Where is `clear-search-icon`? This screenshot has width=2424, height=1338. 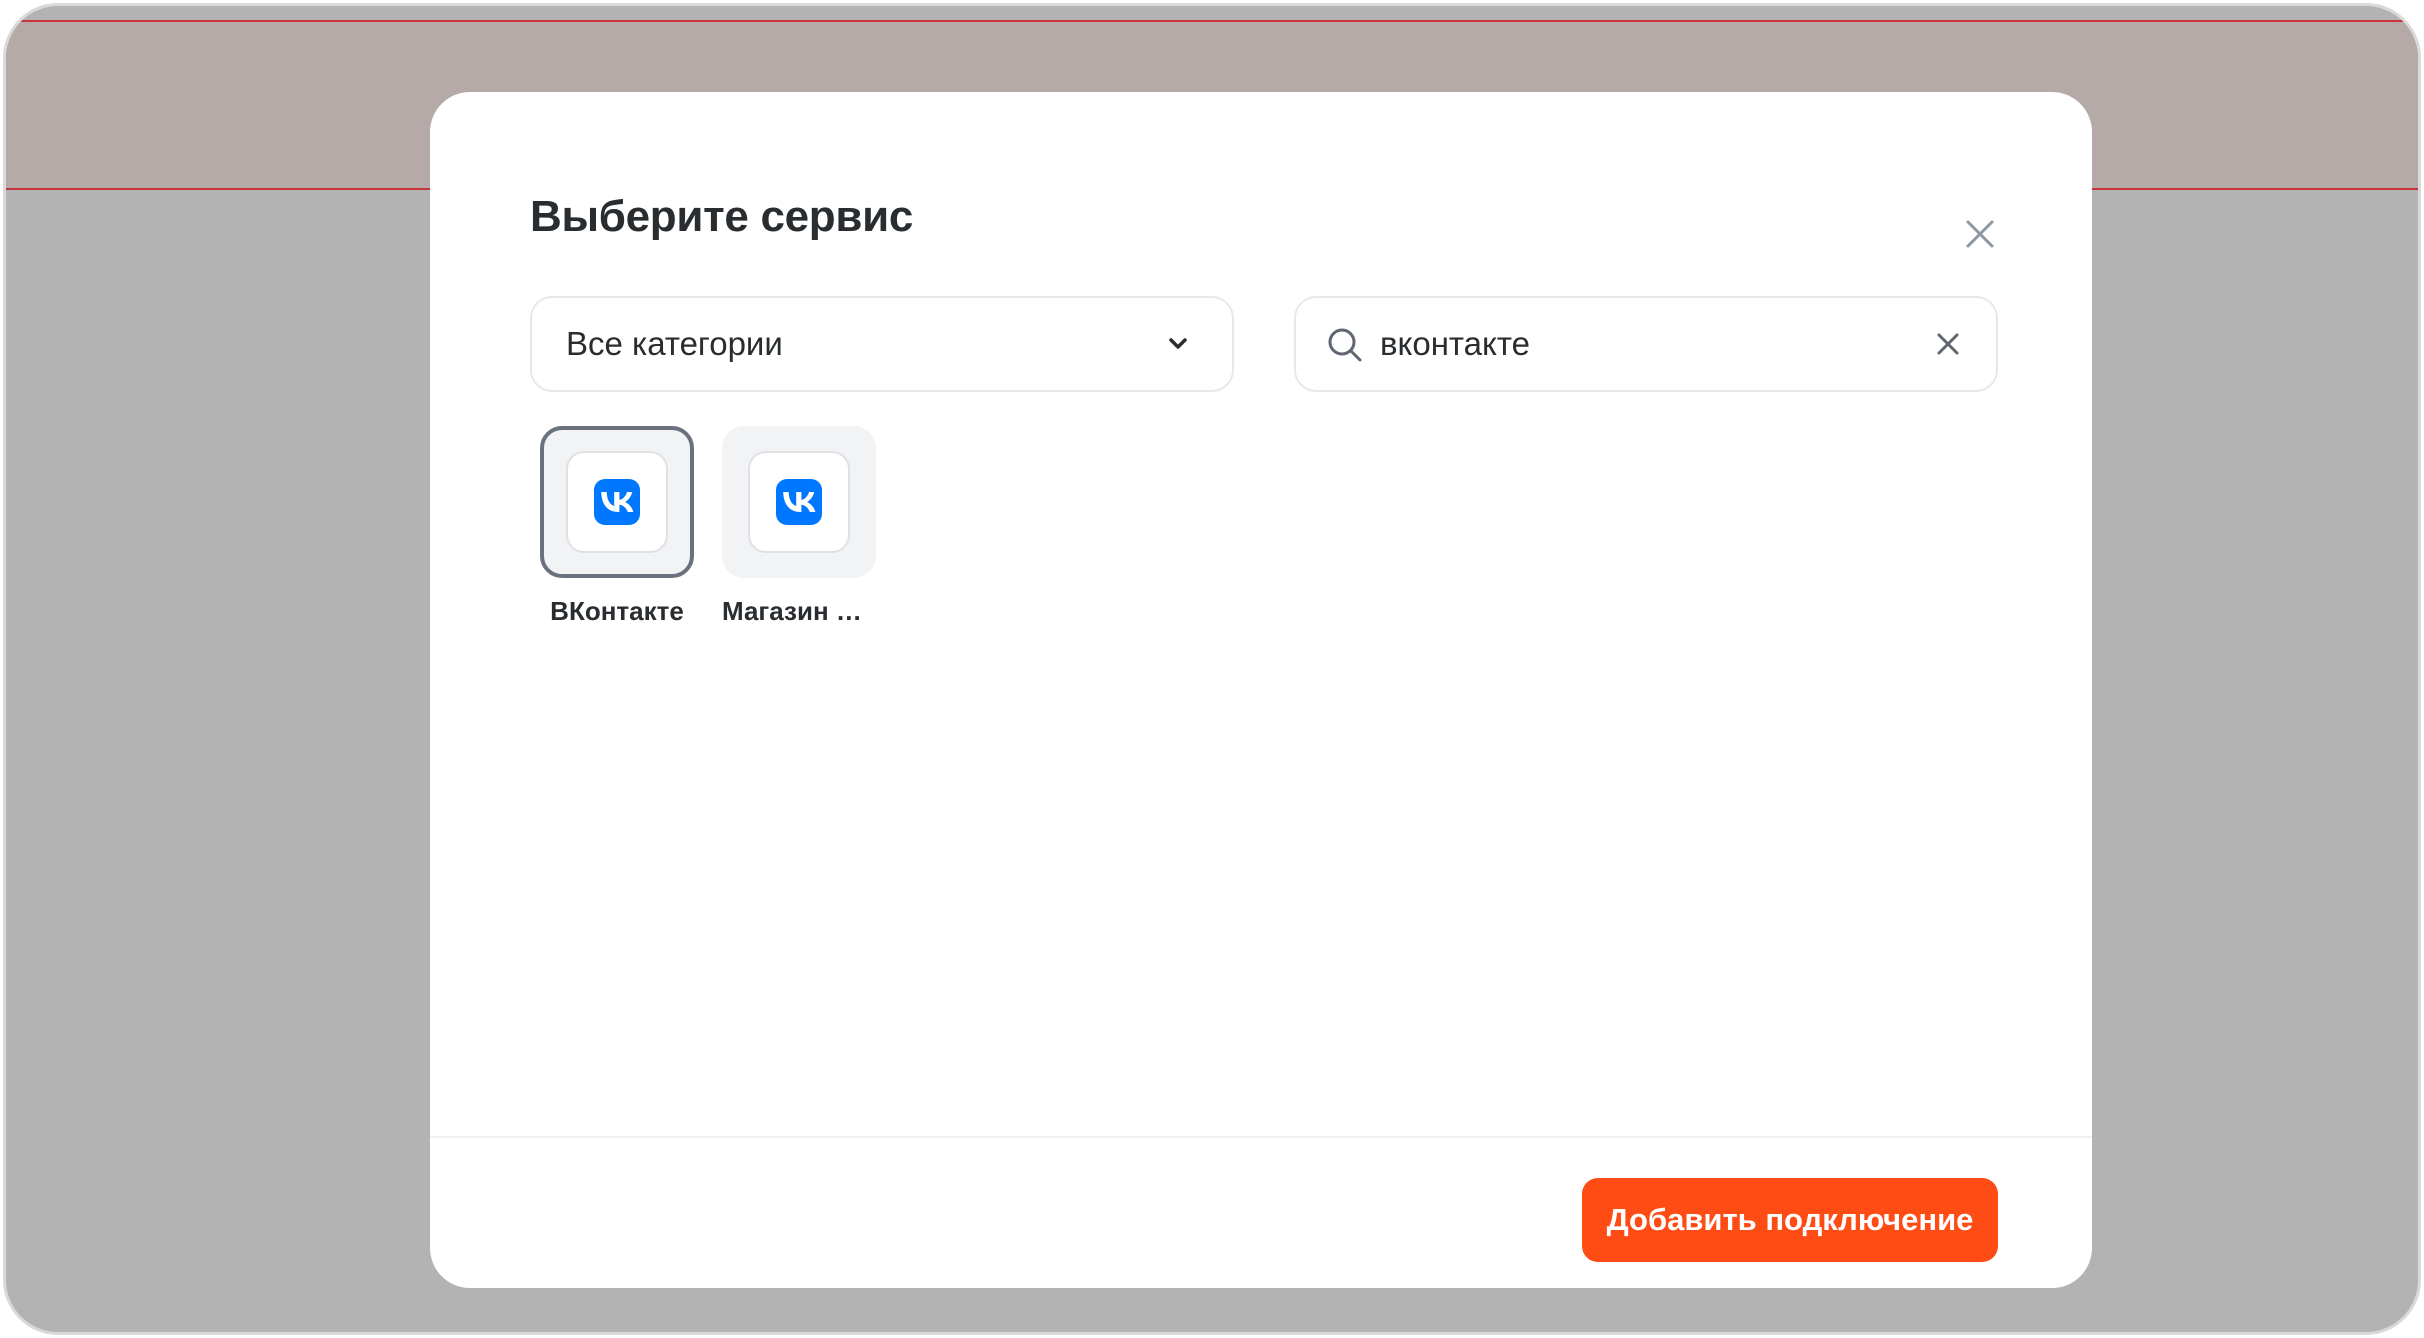 clear-search-icon is located at coordinates (1948, 344).